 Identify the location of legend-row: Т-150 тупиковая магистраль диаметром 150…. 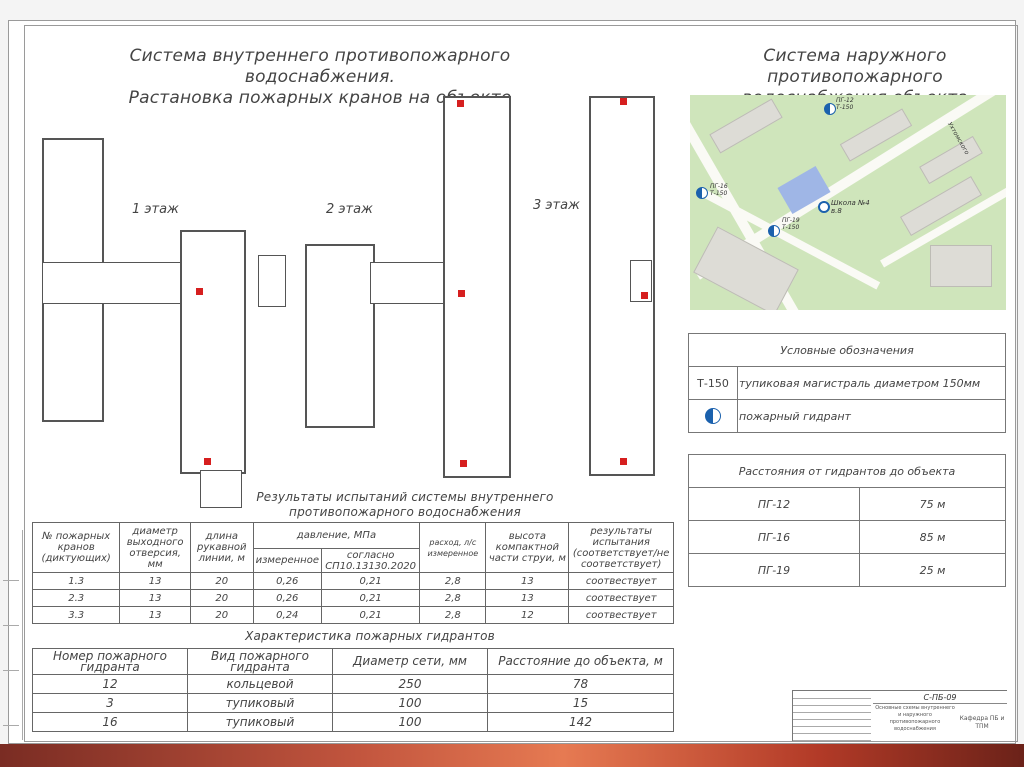
(847, 383).